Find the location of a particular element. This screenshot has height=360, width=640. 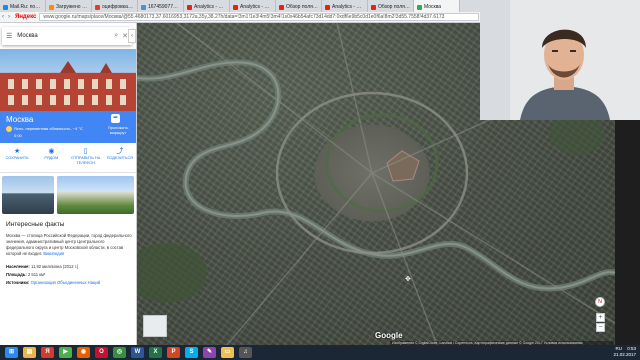

sources-link: Организация Объединенных Наций is located at coordinates (66, 282).